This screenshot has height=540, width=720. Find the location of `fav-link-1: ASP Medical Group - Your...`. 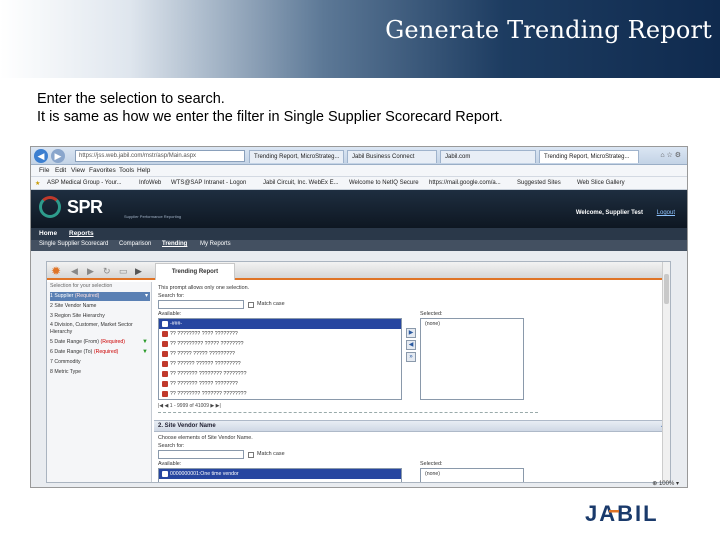

fav-link-1: ASP Medical Group - Your... is located at coordinates (84, 183).